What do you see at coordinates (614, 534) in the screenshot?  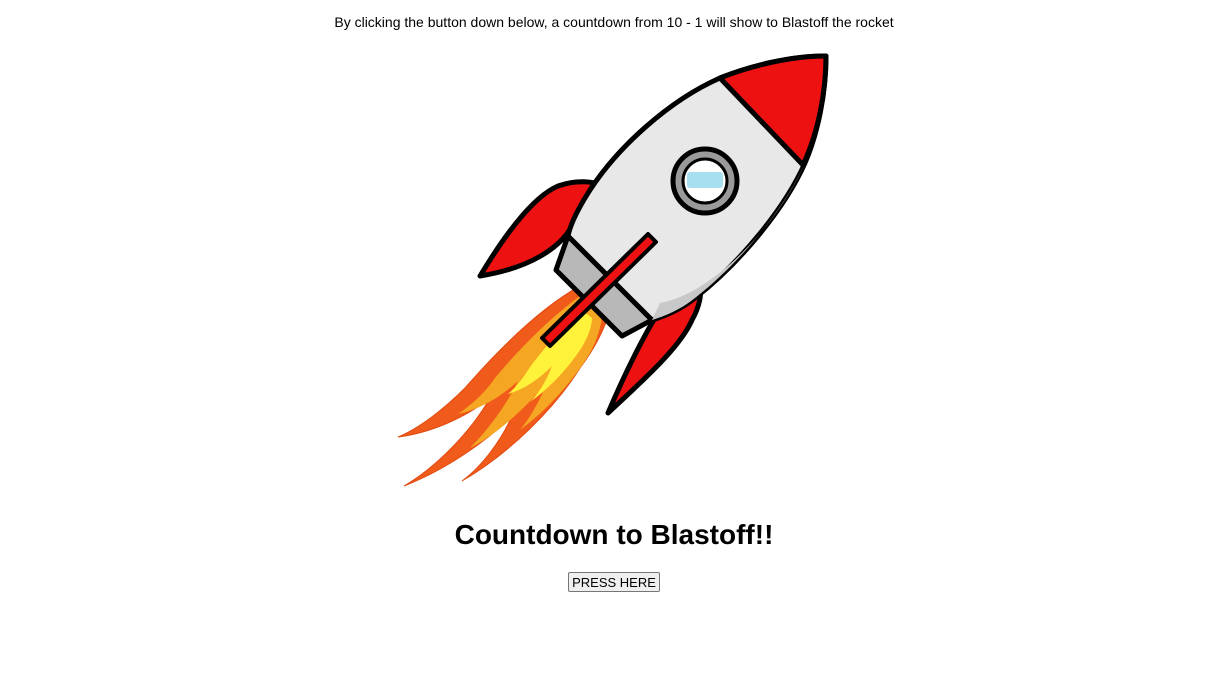 I see `page-title: Countdown to Blastoff!!` at bounding box center [614, 534].